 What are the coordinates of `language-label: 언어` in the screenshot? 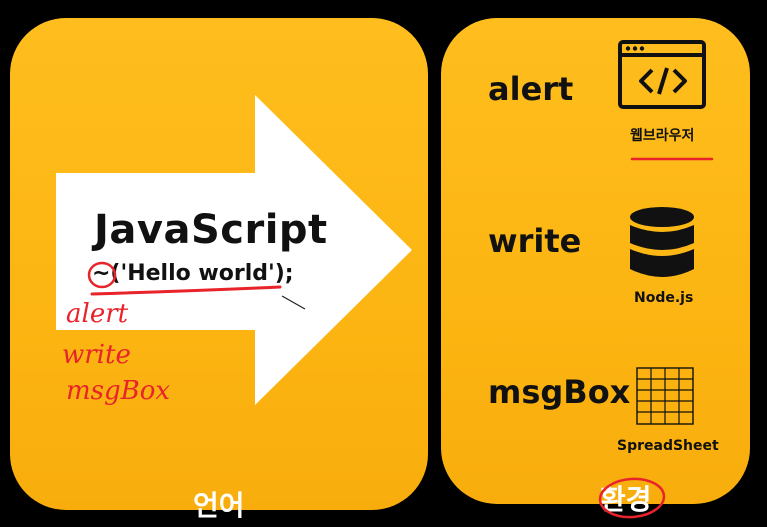 It's located at (219, 505).